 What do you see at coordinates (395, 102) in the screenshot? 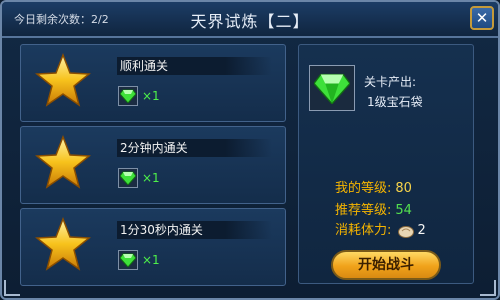
I see `drop-item-name: 1级宝石袋` at bounding box center [395, 102].